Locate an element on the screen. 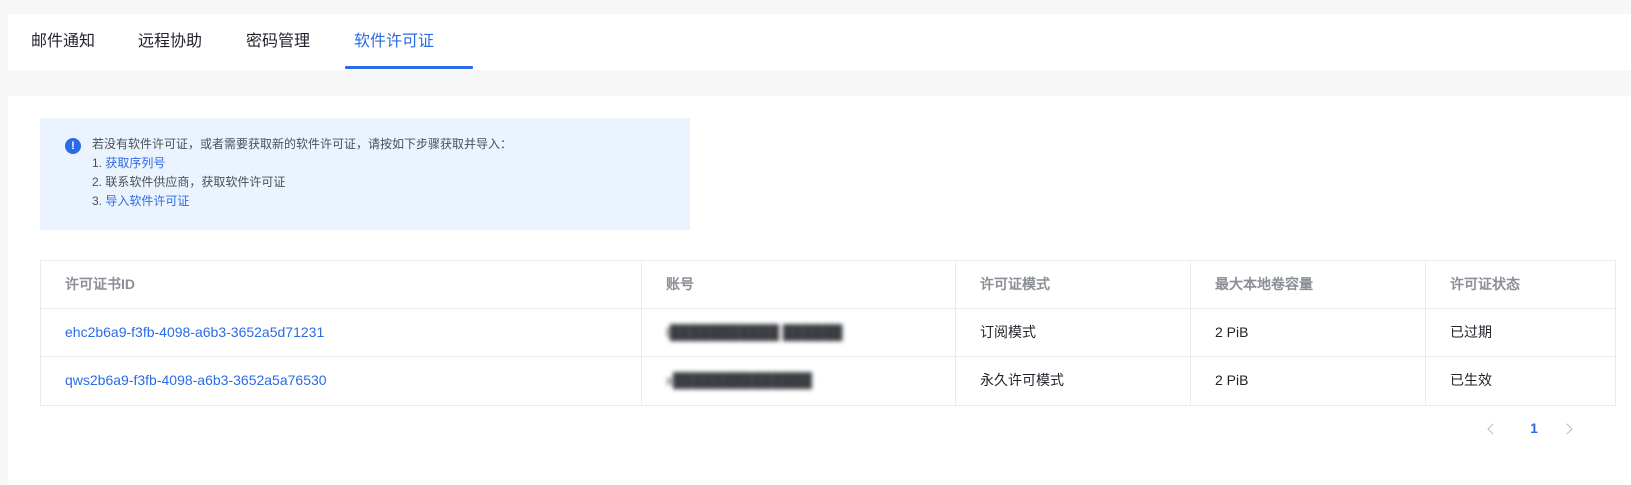 This screenshot has height=485, width=1631. import-license-link: 导入软件许可证 is located at coordinates (147, 201).